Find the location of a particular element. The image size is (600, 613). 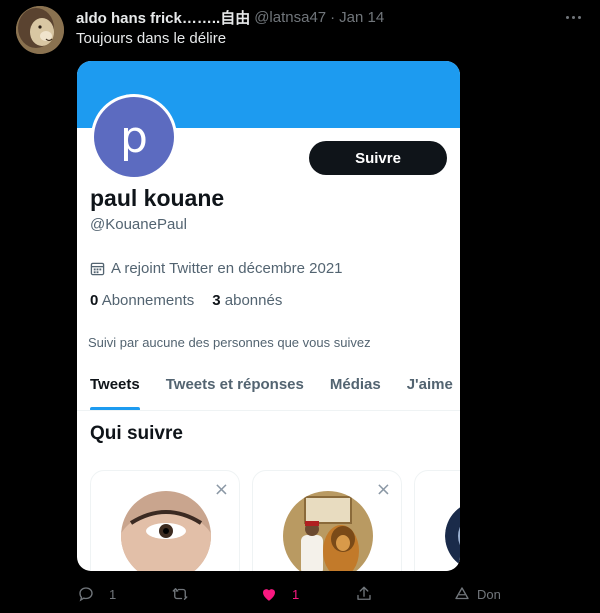

tab-tweets-and-replies: Tweets et réponses is located at coordinates (234, 384).